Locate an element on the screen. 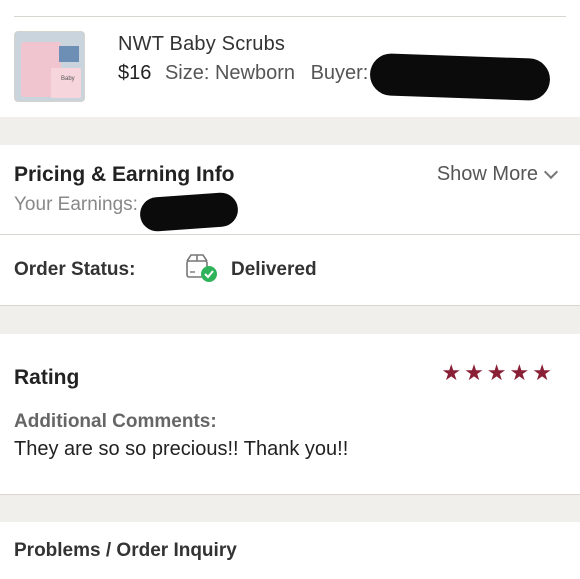 The width and height of the screenshot is (580, 579). show-more-label: Show More is located at coordinates (487, 174).